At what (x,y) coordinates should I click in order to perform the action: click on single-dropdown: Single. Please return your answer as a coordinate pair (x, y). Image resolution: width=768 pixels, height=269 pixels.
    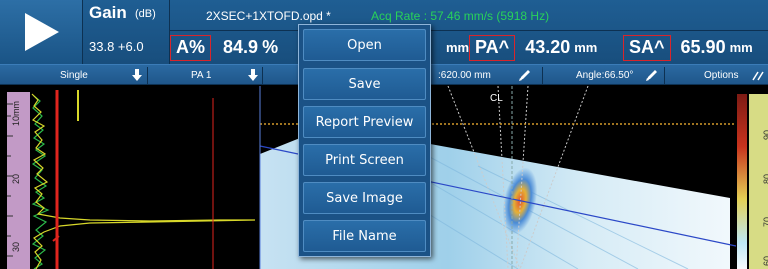
    Looking at the image, I should click on (74, 75).